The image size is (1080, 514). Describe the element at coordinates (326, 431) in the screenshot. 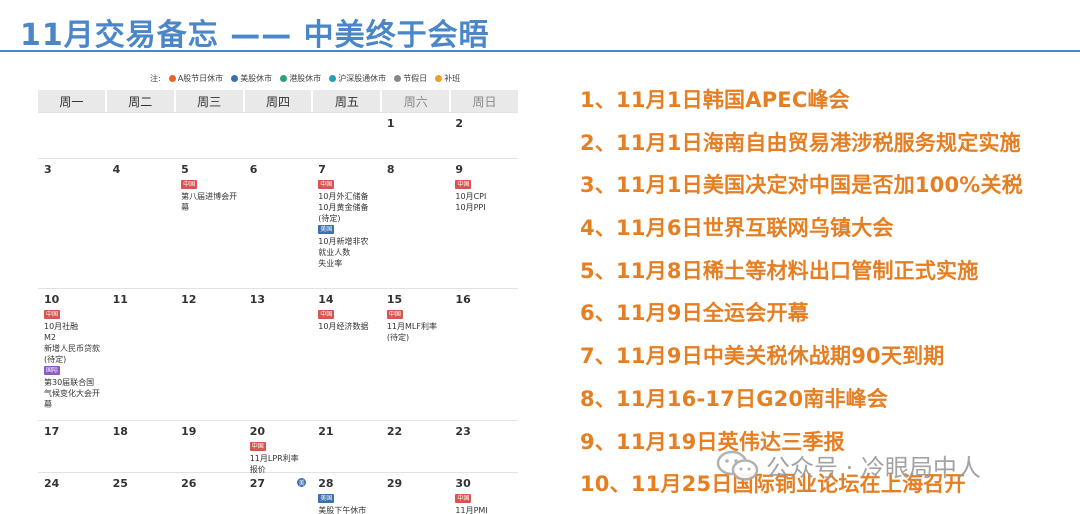

I see `day-number: 21` at that location.